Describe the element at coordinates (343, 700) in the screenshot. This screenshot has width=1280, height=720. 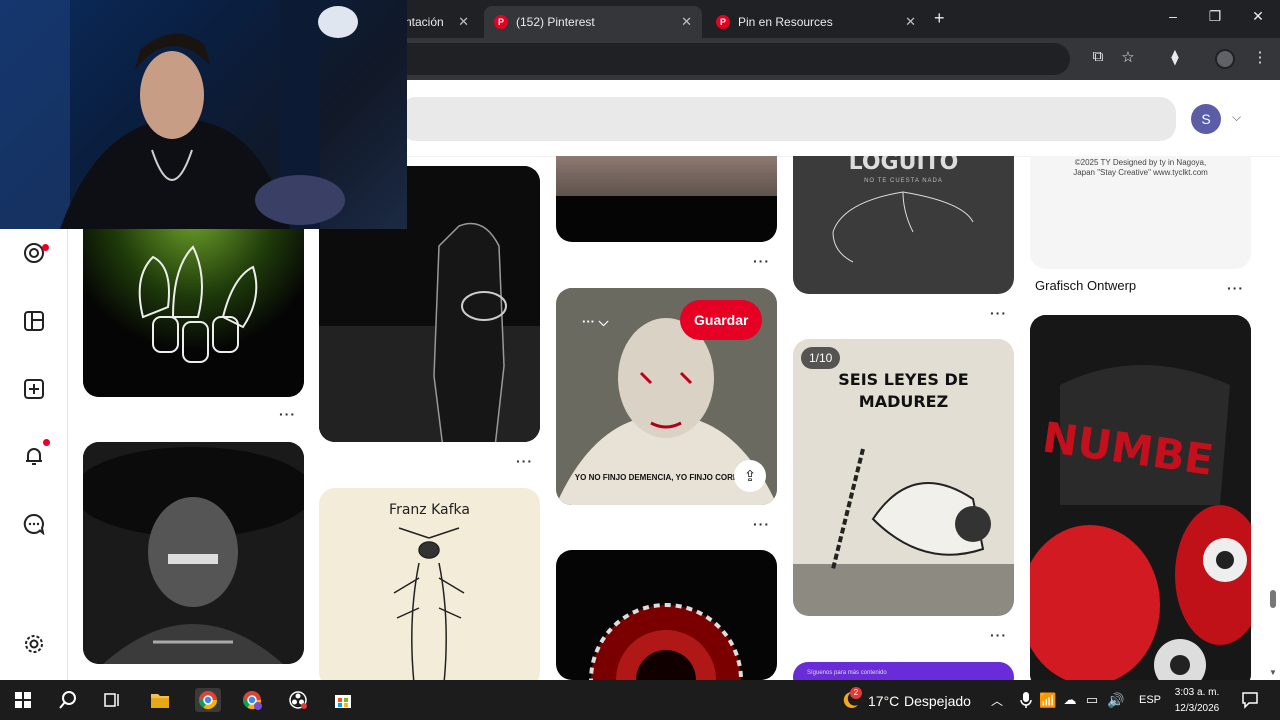
I see `microsoft-store-icon` at that location.